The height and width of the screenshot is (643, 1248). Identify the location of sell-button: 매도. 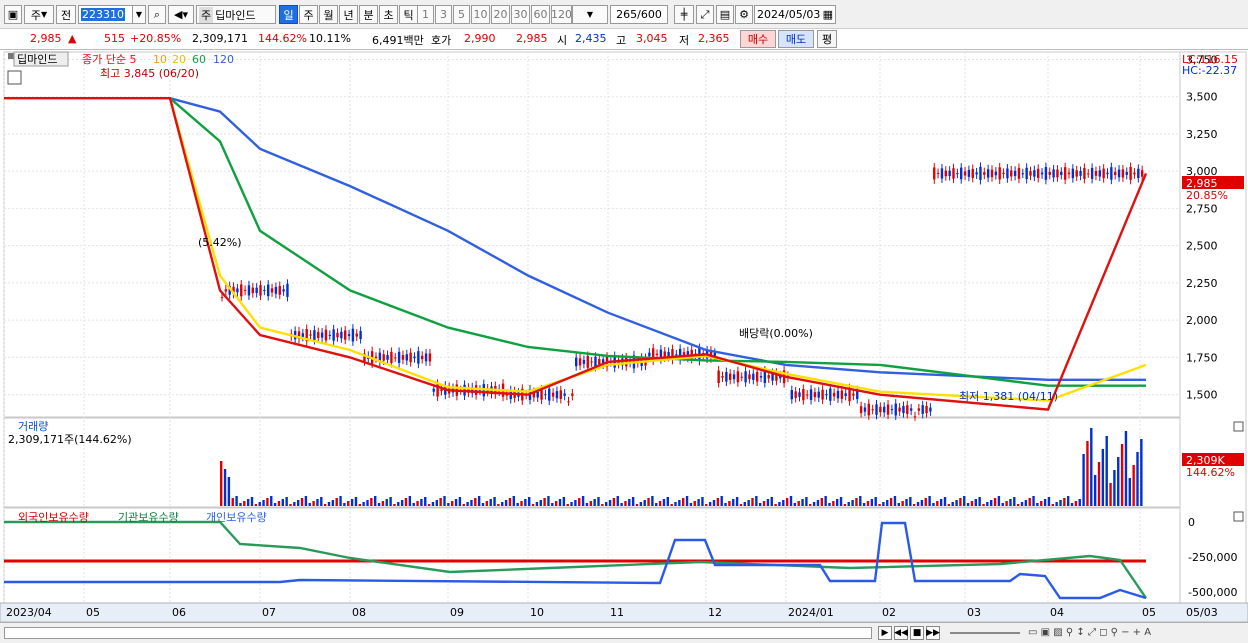
(796, 39).